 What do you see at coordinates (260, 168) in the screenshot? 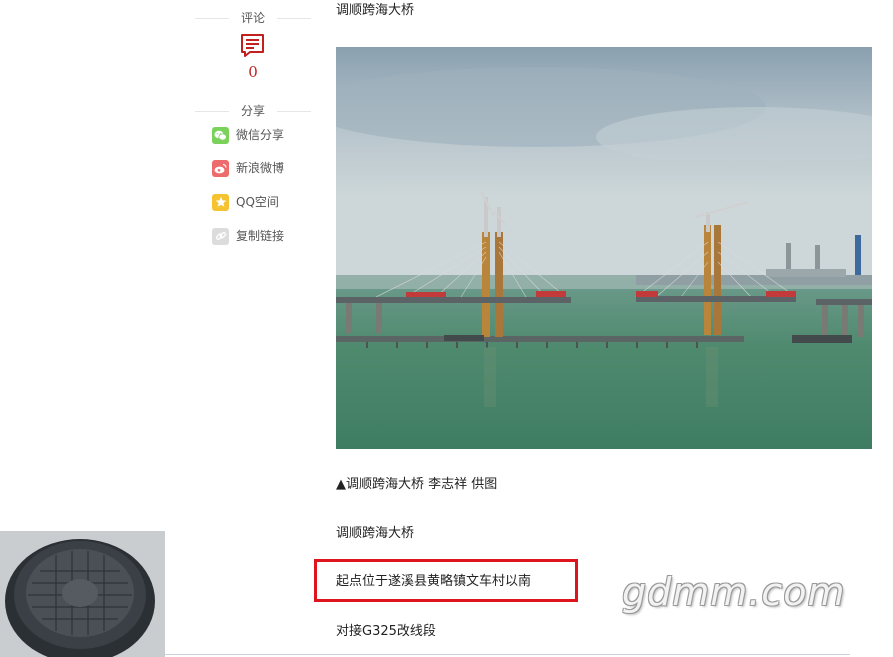
I see `share-weibo-label: 新浪微博` at bounding box center [260, 168].